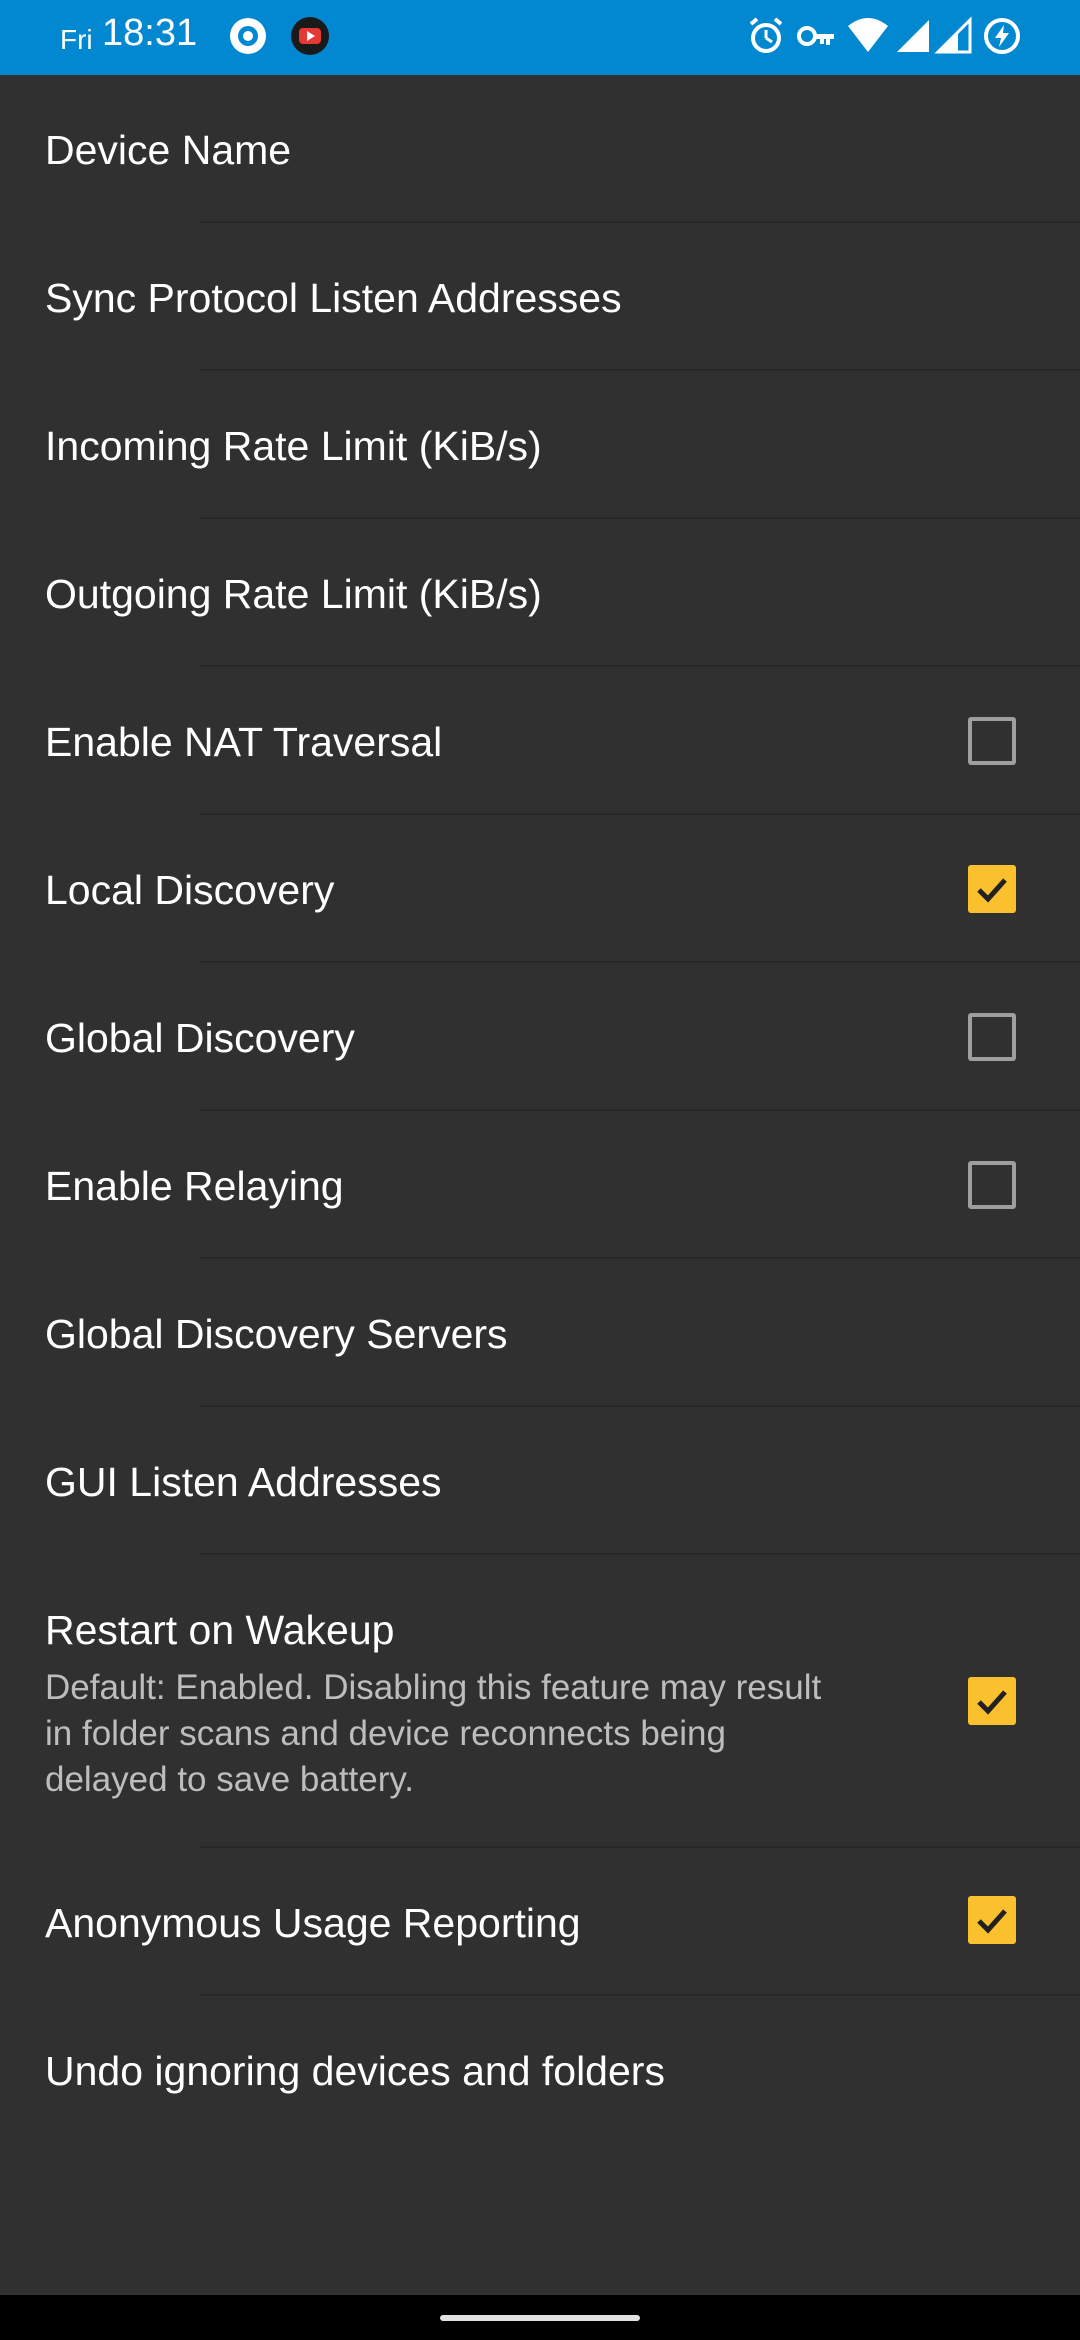  I want to click on setting-title: Anonymous Usage Reporting, so click(313, 1923).